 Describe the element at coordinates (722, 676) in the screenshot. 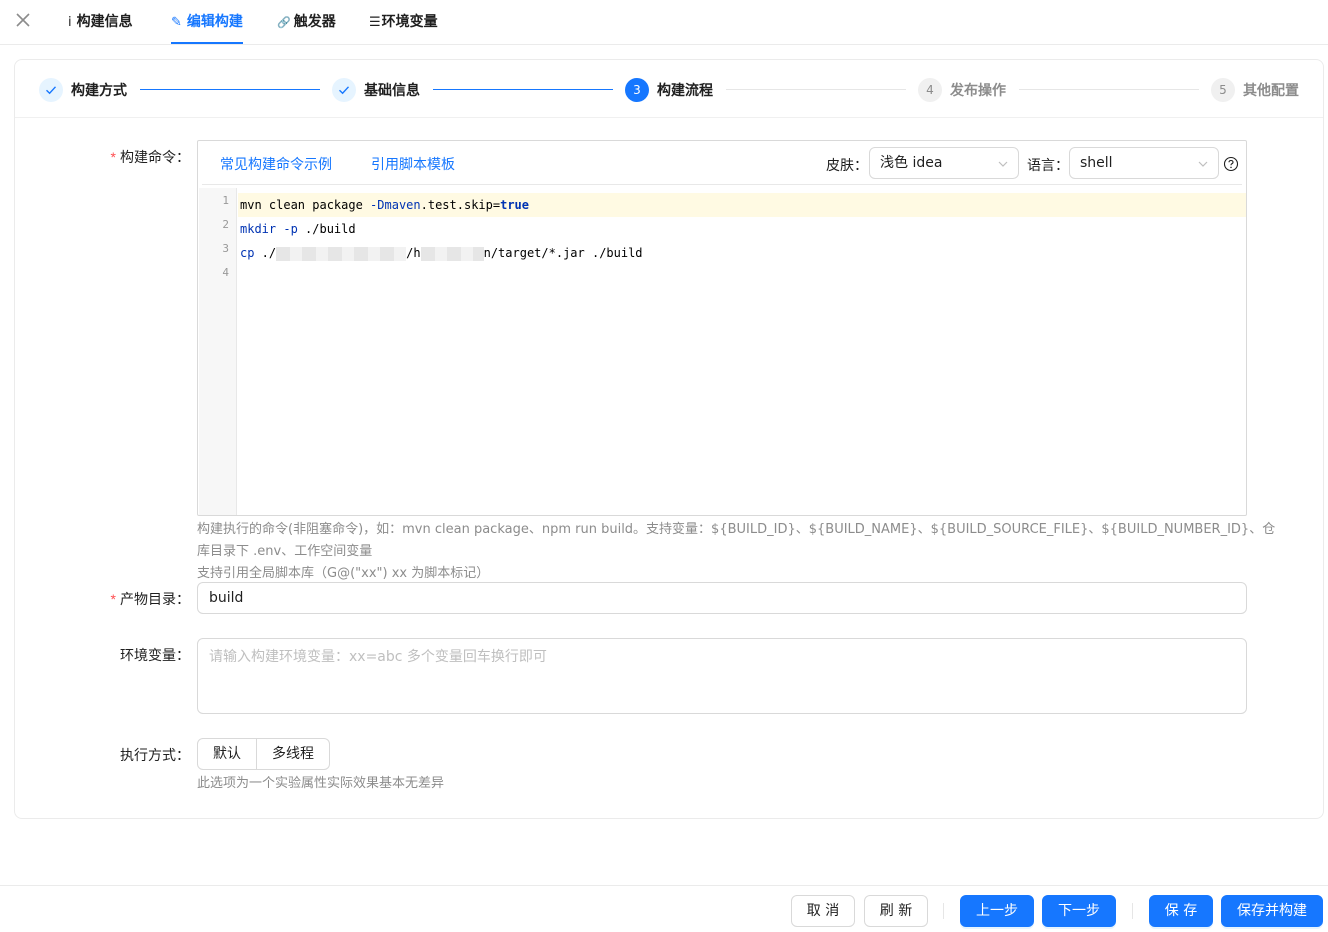

I see `env-vars-textarea: 请输入构建环境变量：xx=abc 多个变量回车换行即可` at that location.